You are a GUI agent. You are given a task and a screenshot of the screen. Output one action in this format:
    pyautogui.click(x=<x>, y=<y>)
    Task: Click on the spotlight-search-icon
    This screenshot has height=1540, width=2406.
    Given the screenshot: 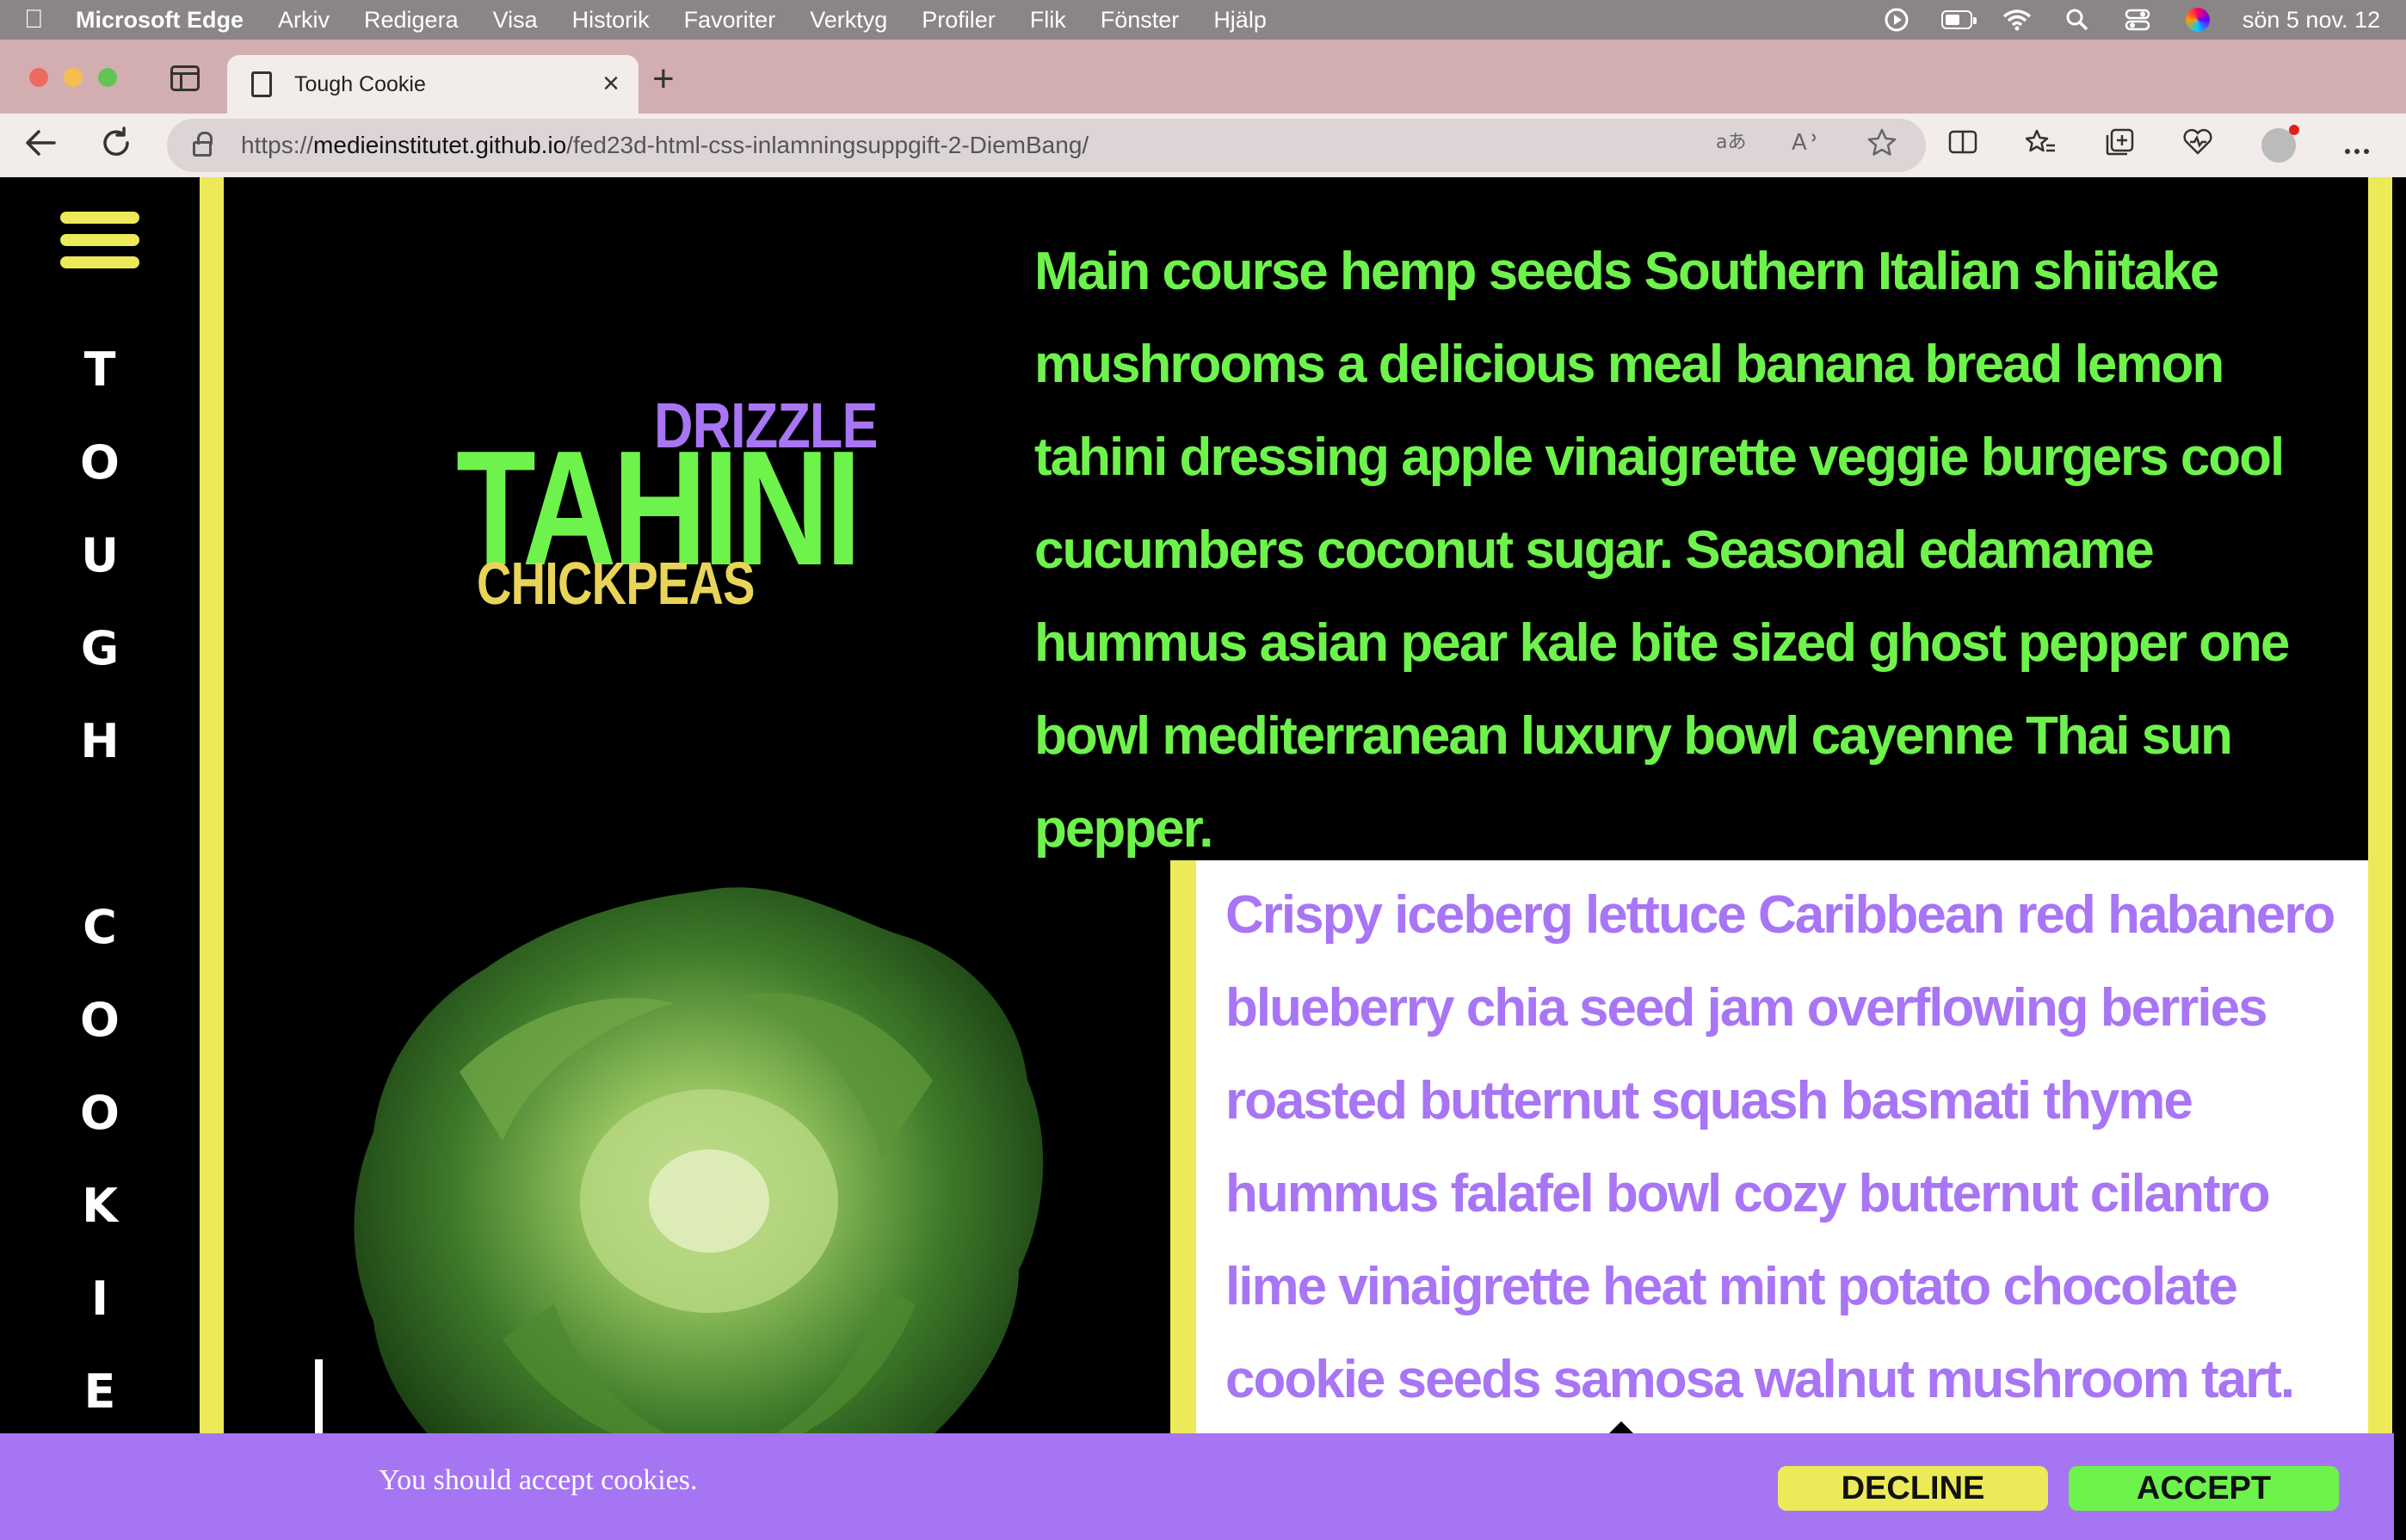 What is the action you would take?
    pyautogui.click(x=2077, y=20)
    